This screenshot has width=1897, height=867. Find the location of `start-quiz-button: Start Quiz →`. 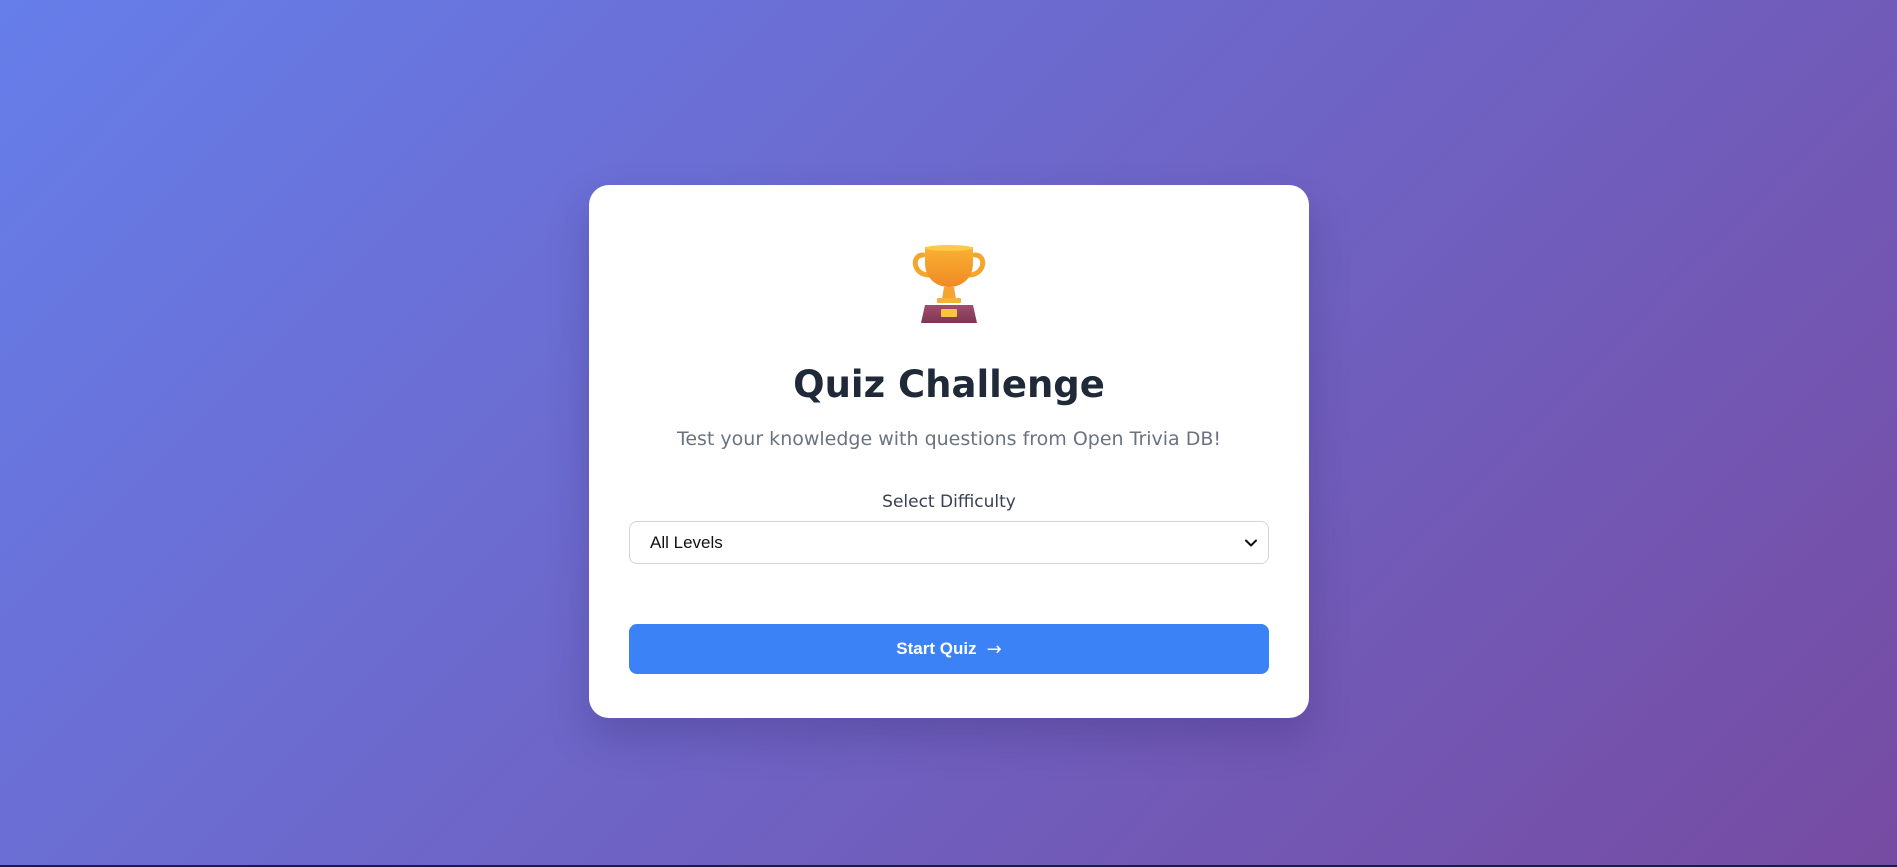

start-quiz-button: Start Quiz → is located at coordinates (949, 649).